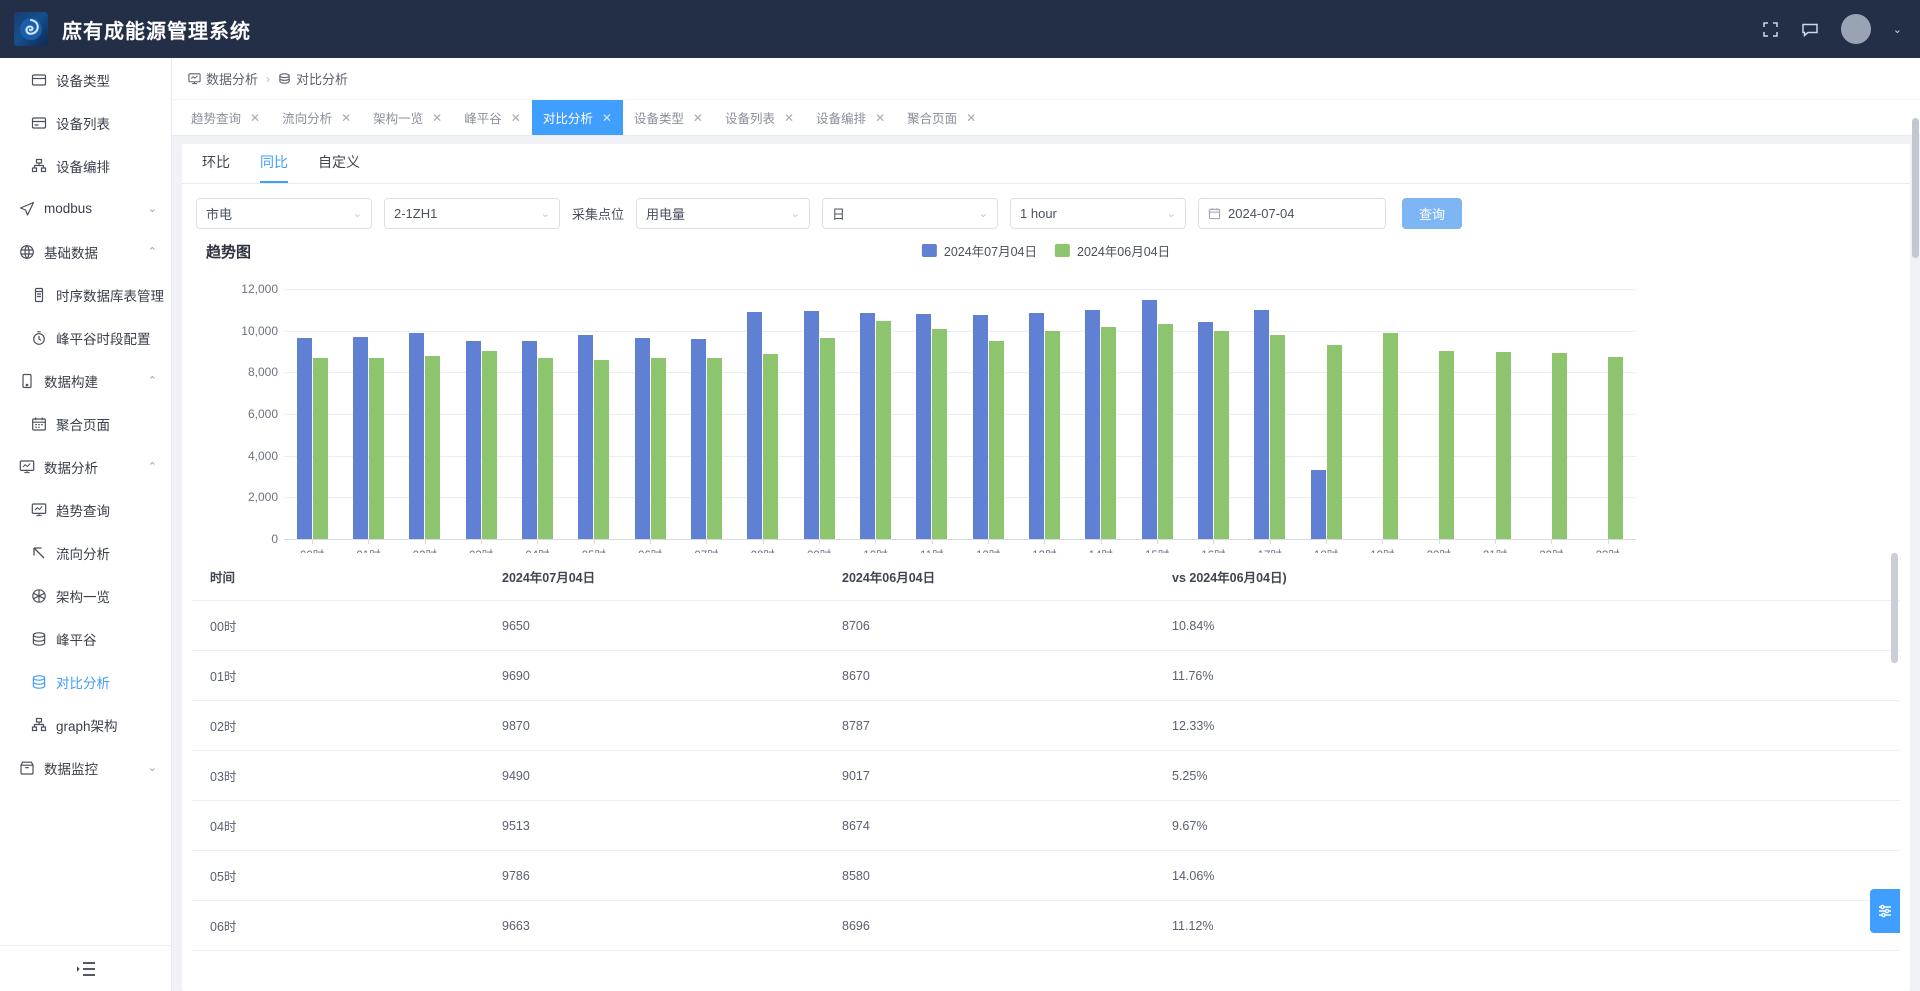 The width and height of the screenshot is (1920, 991). I want to click on sidebar-item-1: 设备列表, so click(85, 122).